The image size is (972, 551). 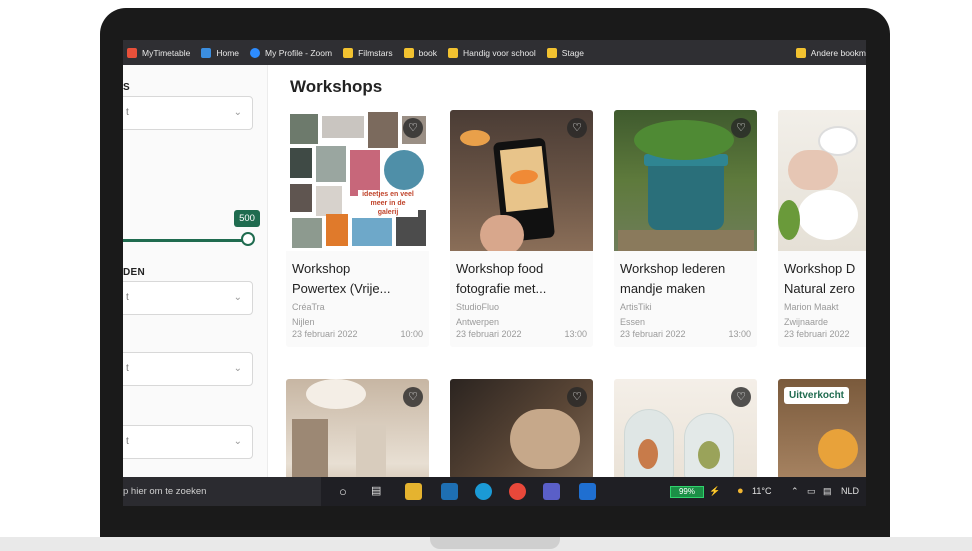 What do you see at coordinates (388, 212) in the screenshot?
I see `image-caption-line: galerij` at bounding box center [388, 212].